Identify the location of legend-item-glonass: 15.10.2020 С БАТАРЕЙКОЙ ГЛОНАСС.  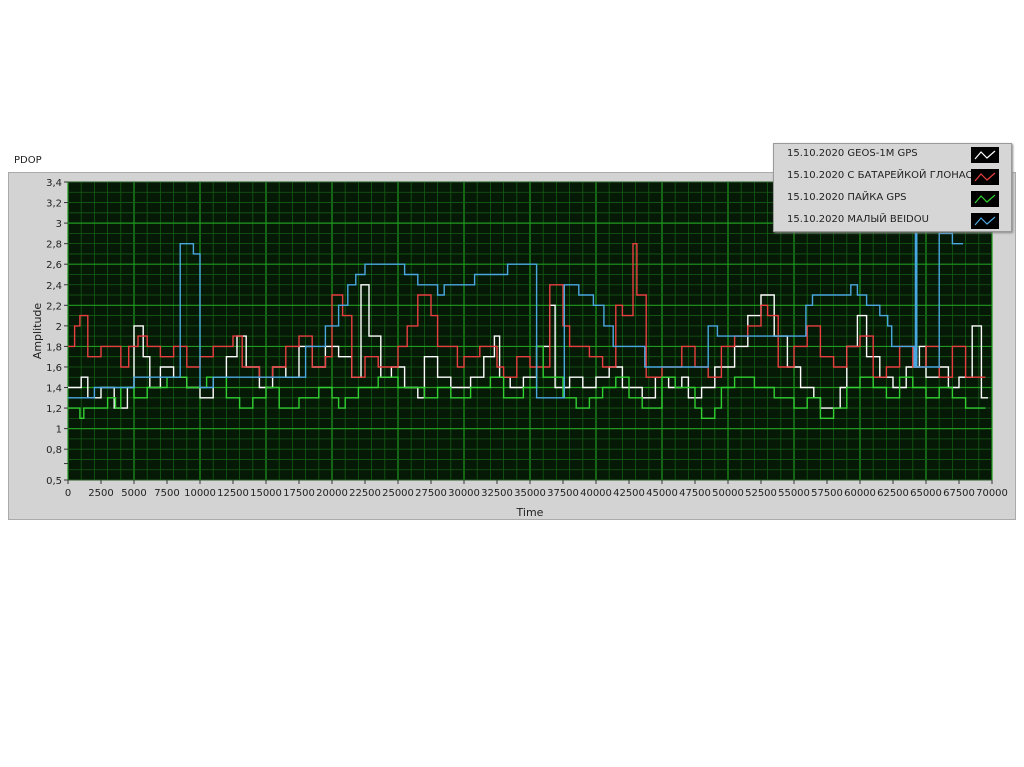
(892, 177).